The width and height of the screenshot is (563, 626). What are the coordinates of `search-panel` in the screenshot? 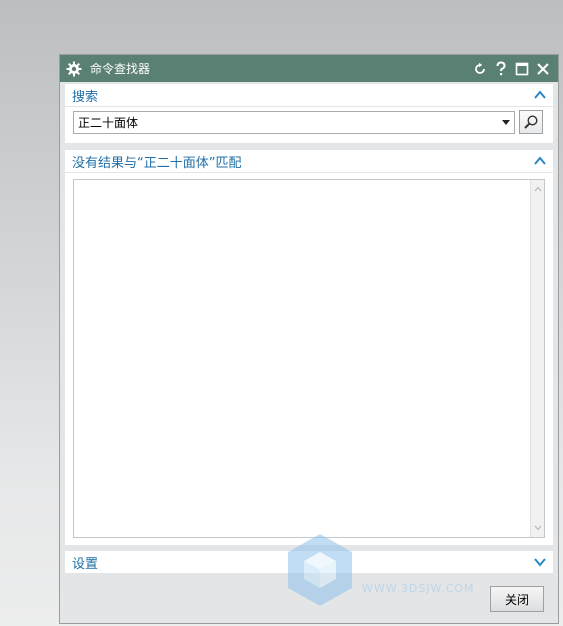 It's located at (309, 125).